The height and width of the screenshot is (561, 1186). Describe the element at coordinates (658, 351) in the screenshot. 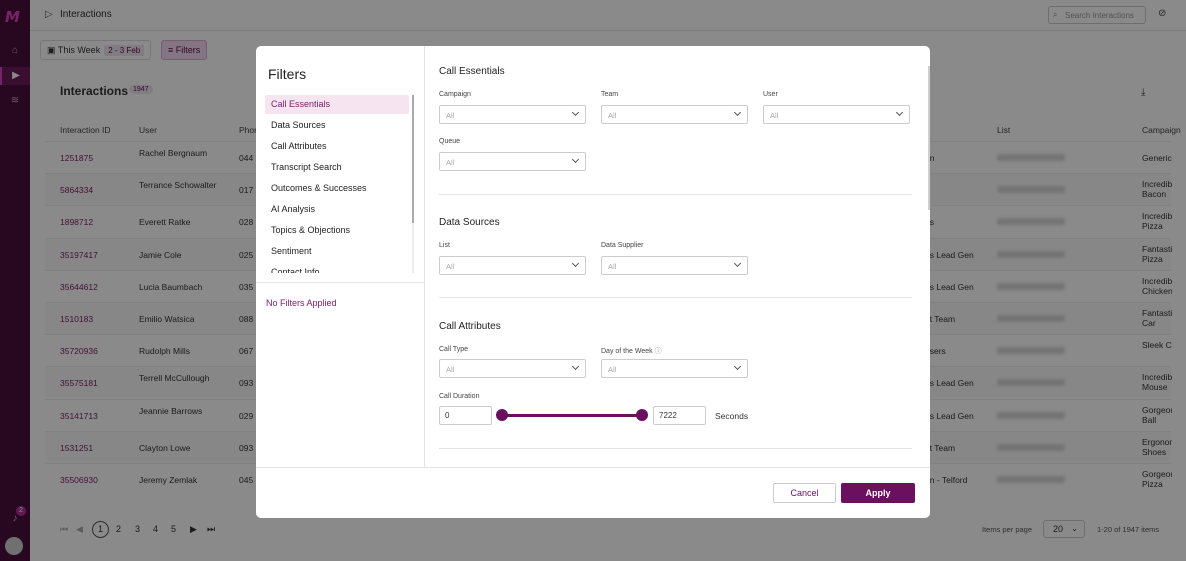

I see `info-icon: ⓘ` at that location.